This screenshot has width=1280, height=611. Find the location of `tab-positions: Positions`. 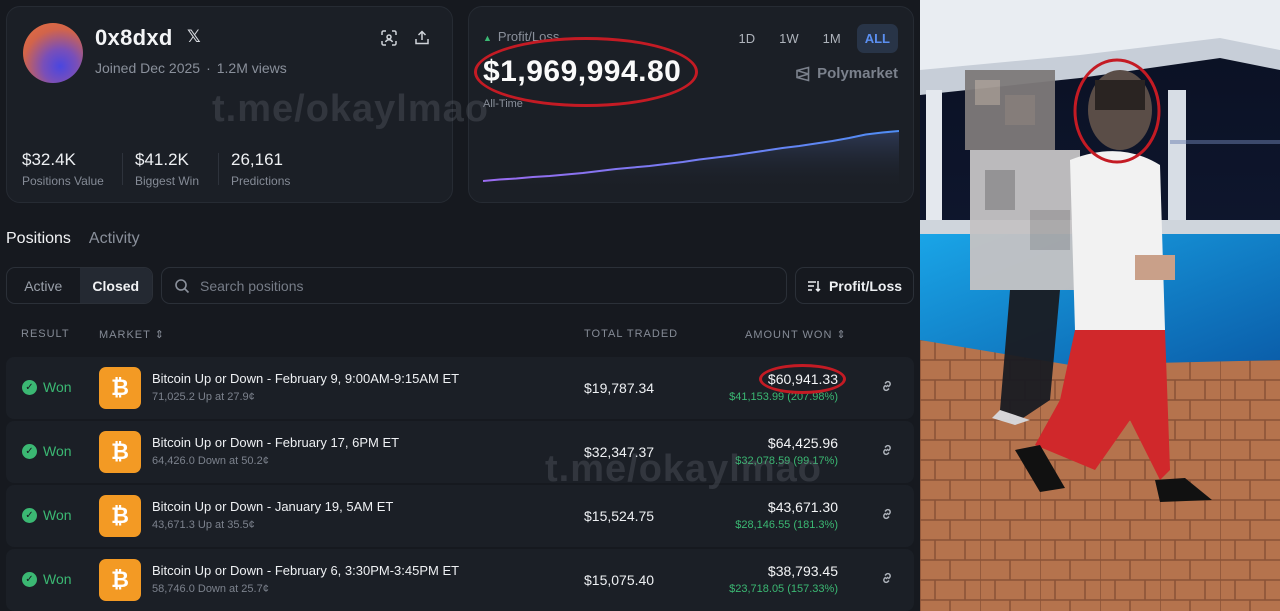

tab-positions: Positions is located at coordinates (38, 239).